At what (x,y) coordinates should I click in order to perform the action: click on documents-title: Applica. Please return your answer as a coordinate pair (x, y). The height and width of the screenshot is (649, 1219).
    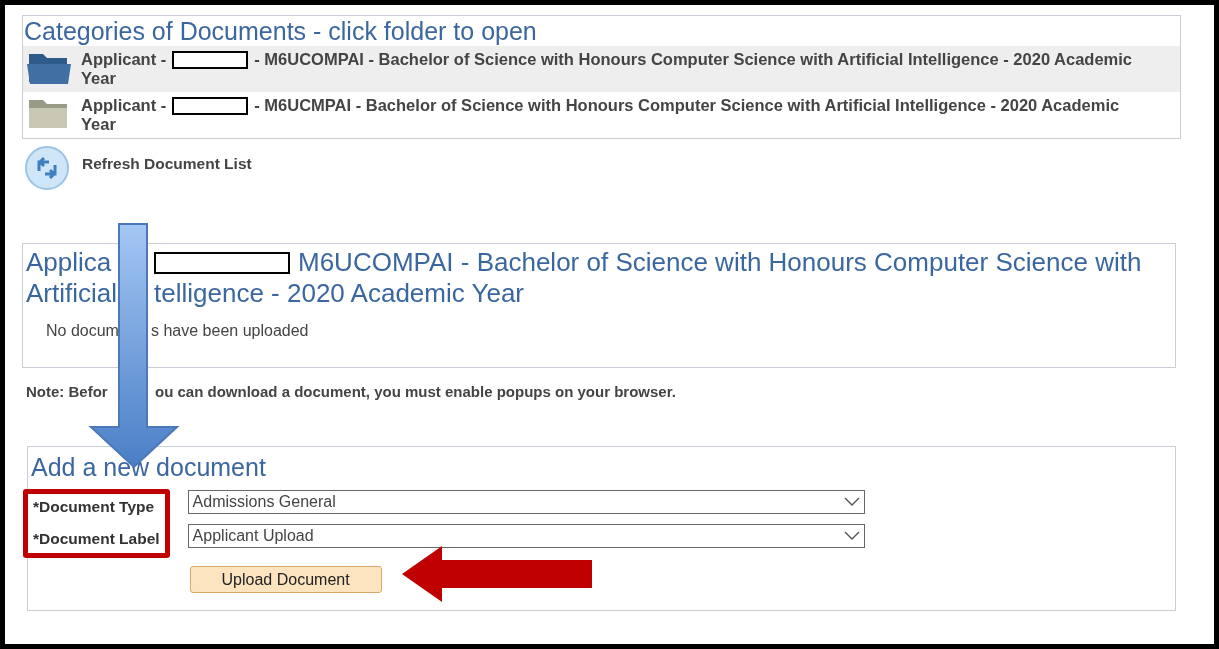
    Looking at the image, I should click on (69, 262).